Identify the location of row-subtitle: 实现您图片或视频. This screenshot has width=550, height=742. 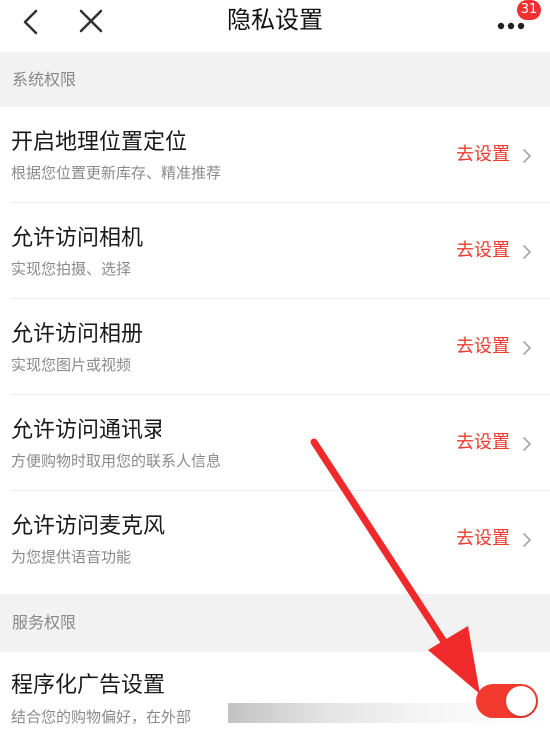
(71, 365).